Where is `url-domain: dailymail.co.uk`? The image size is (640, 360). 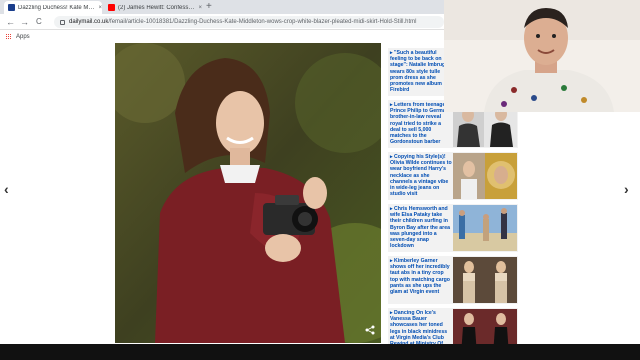 url-domain: dailymail.co.uk is located at coordinates (89, 22).